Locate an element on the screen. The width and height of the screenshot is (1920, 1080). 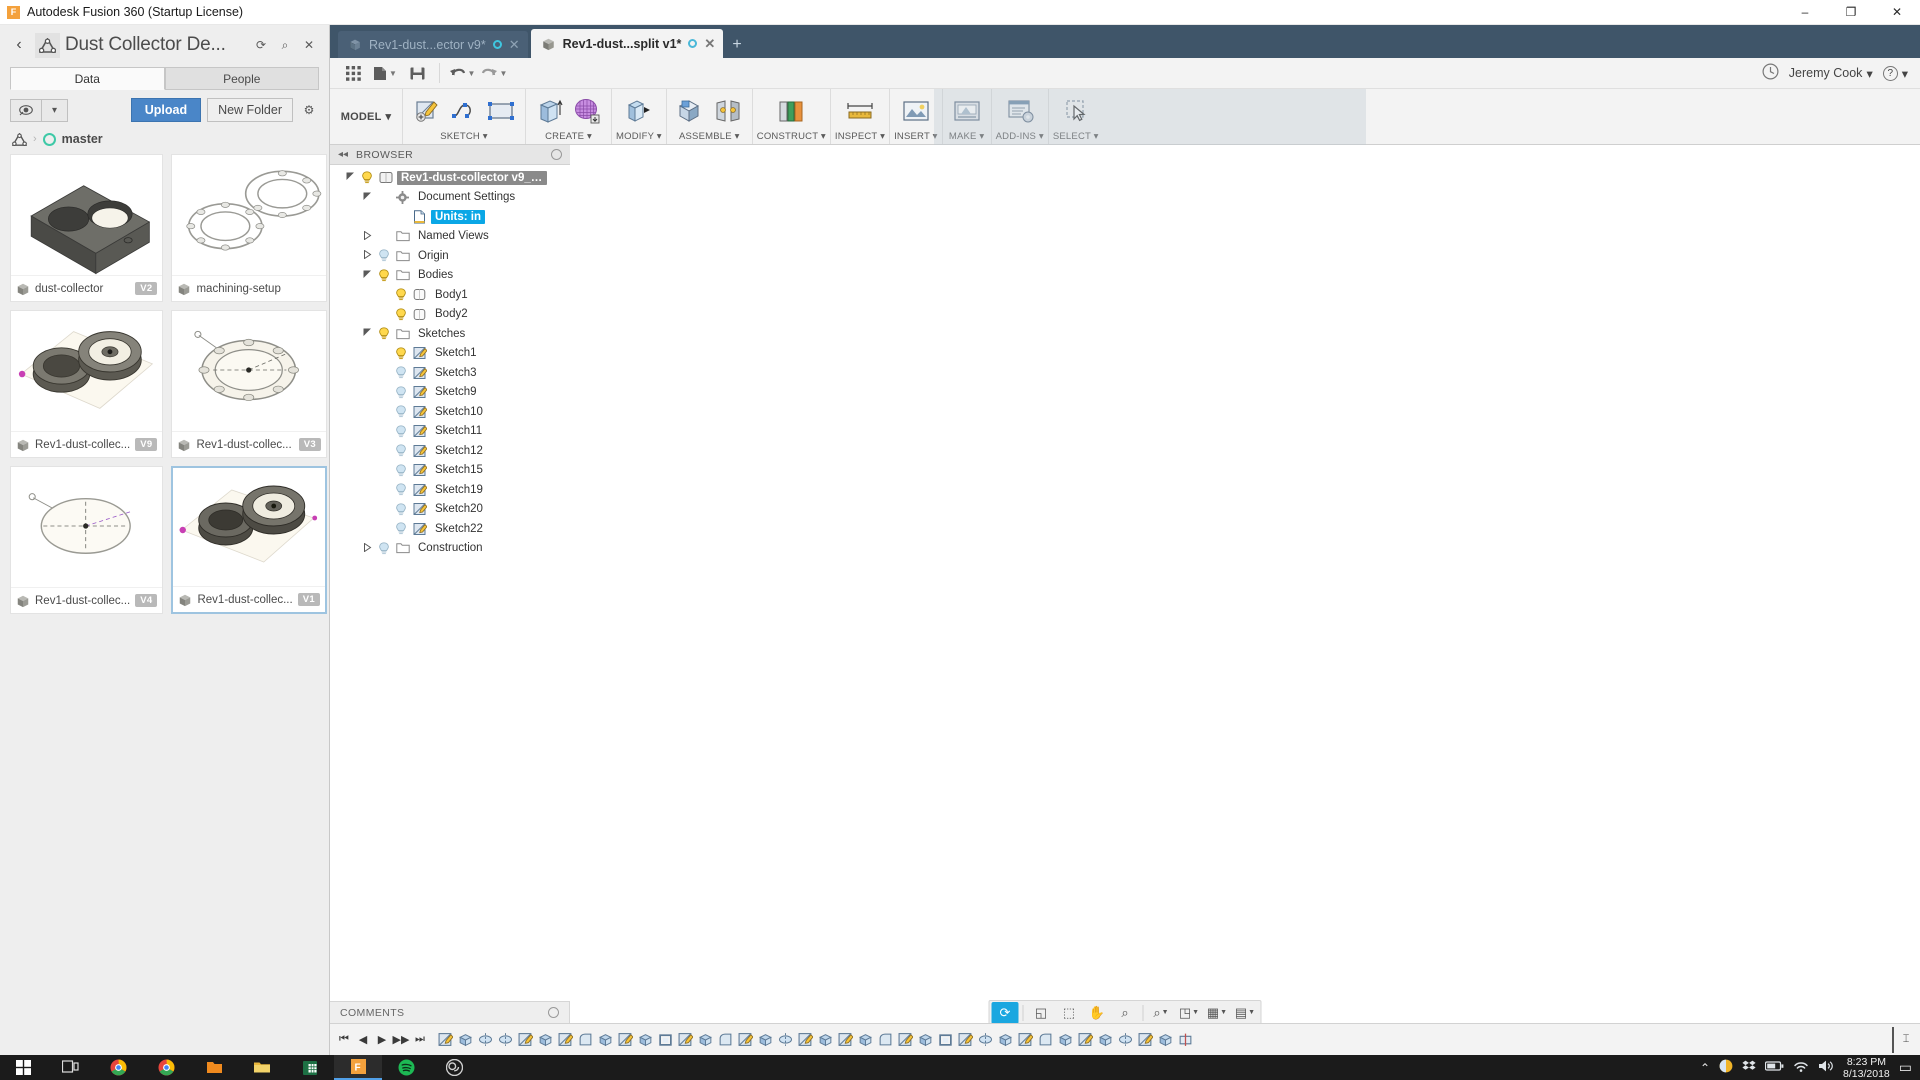
tree-item-document-settings: Document Settings is located at coordinates (450, 198).